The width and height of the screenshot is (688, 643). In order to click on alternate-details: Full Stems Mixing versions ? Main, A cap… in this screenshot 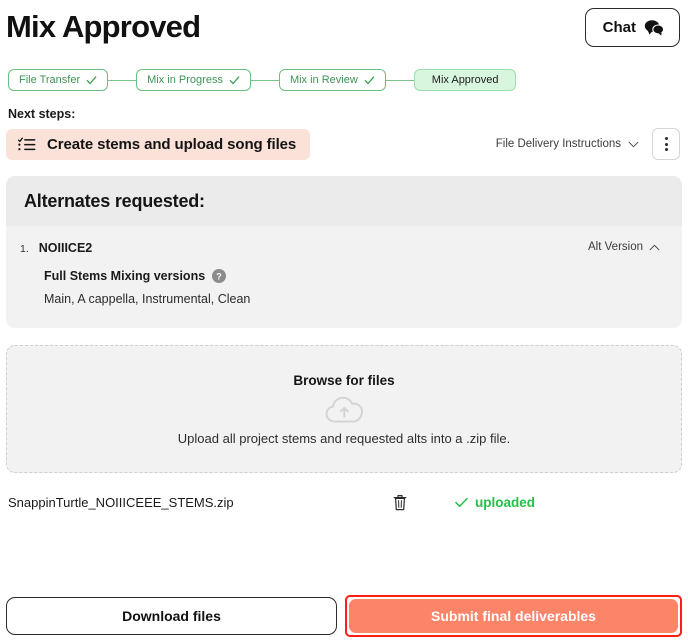, I will do `click(342, 287)`.